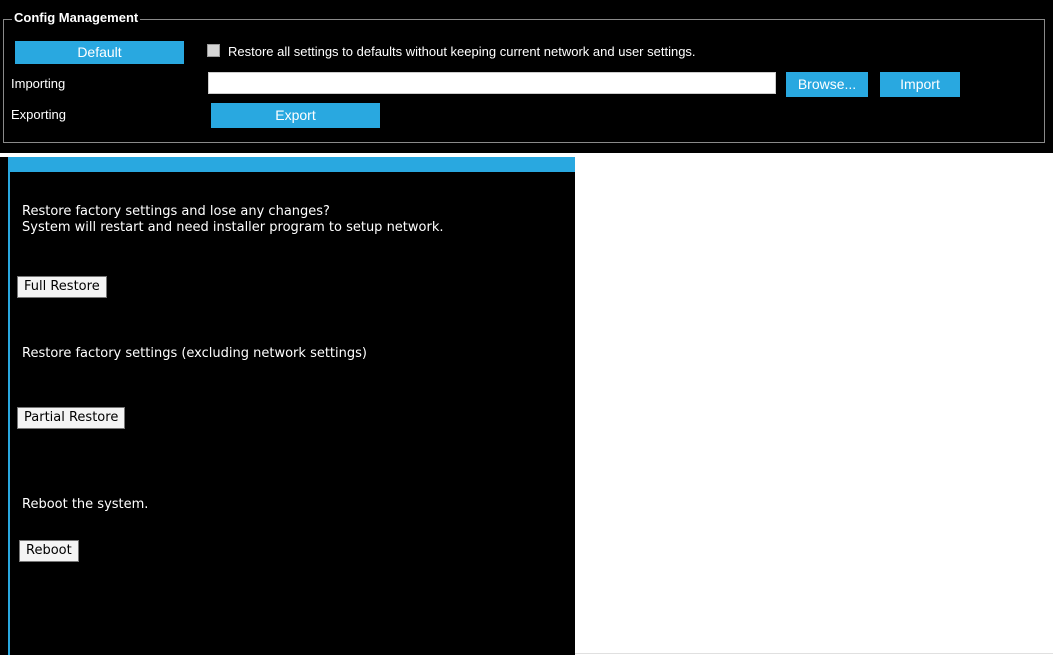 The image size is (1053, 655). I want to click on left-accent-rule, so click(9, 406).